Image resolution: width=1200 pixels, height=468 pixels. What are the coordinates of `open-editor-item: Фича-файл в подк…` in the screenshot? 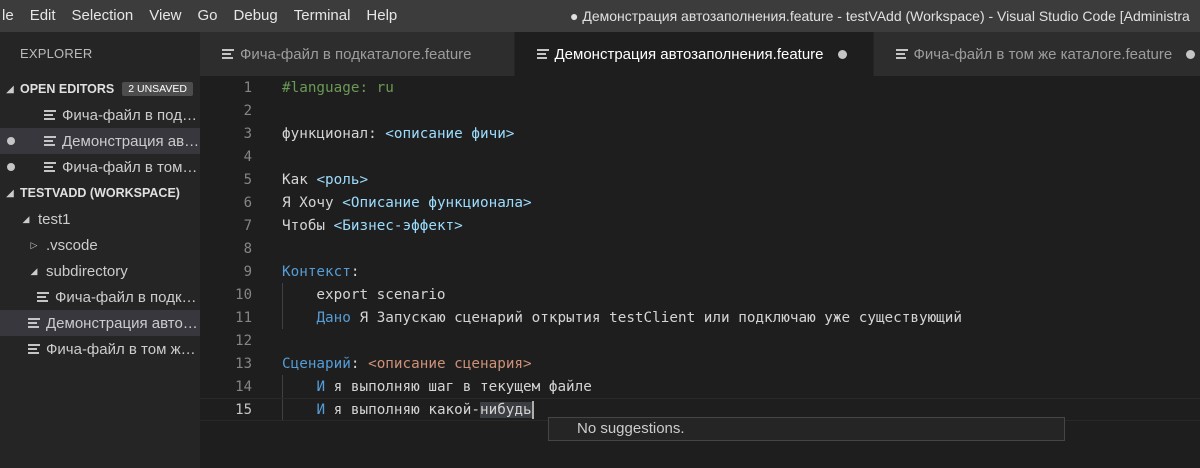 It's located at (100, 115).